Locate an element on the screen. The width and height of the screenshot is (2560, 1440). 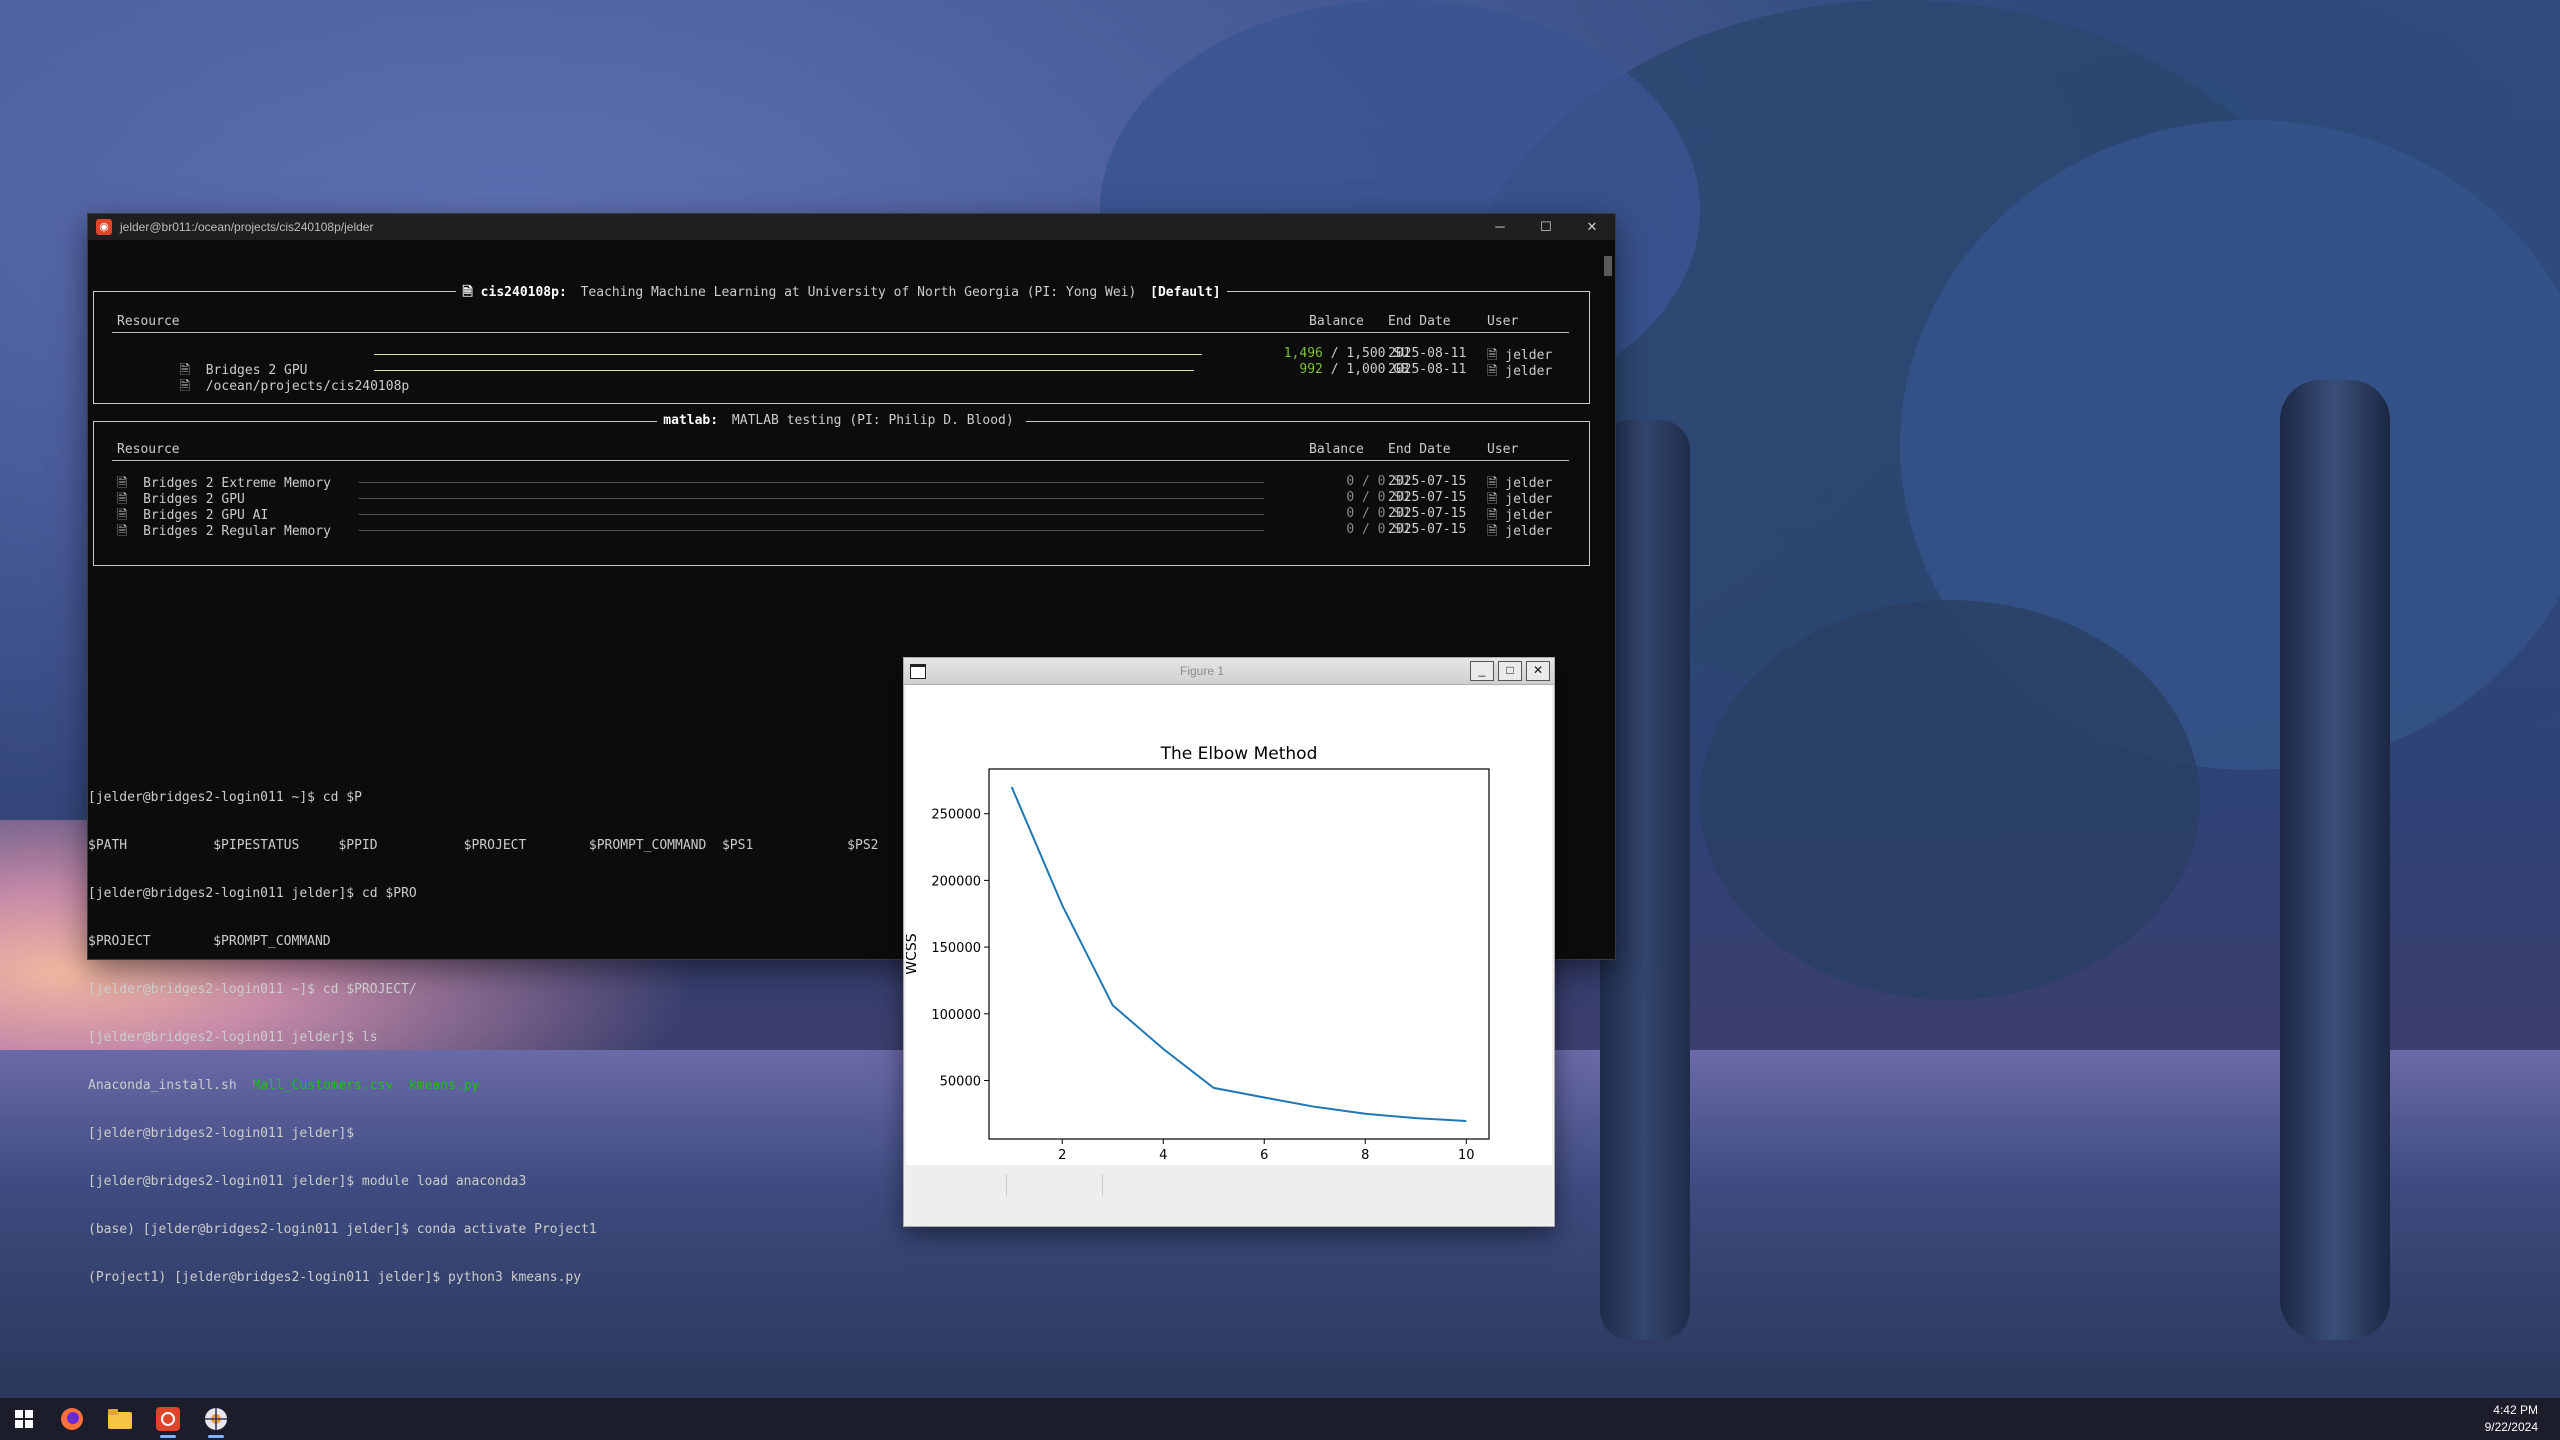
x-tick-label: 10 is located at coordinates (1466, 1155).